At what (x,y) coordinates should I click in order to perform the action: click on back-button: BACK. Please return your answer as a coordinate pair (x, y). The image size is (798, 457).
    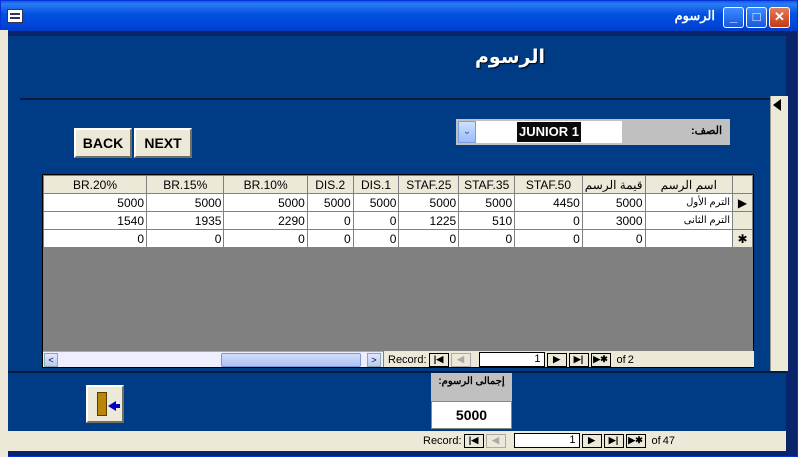
    Looking at the image, I should click on (103, 143).